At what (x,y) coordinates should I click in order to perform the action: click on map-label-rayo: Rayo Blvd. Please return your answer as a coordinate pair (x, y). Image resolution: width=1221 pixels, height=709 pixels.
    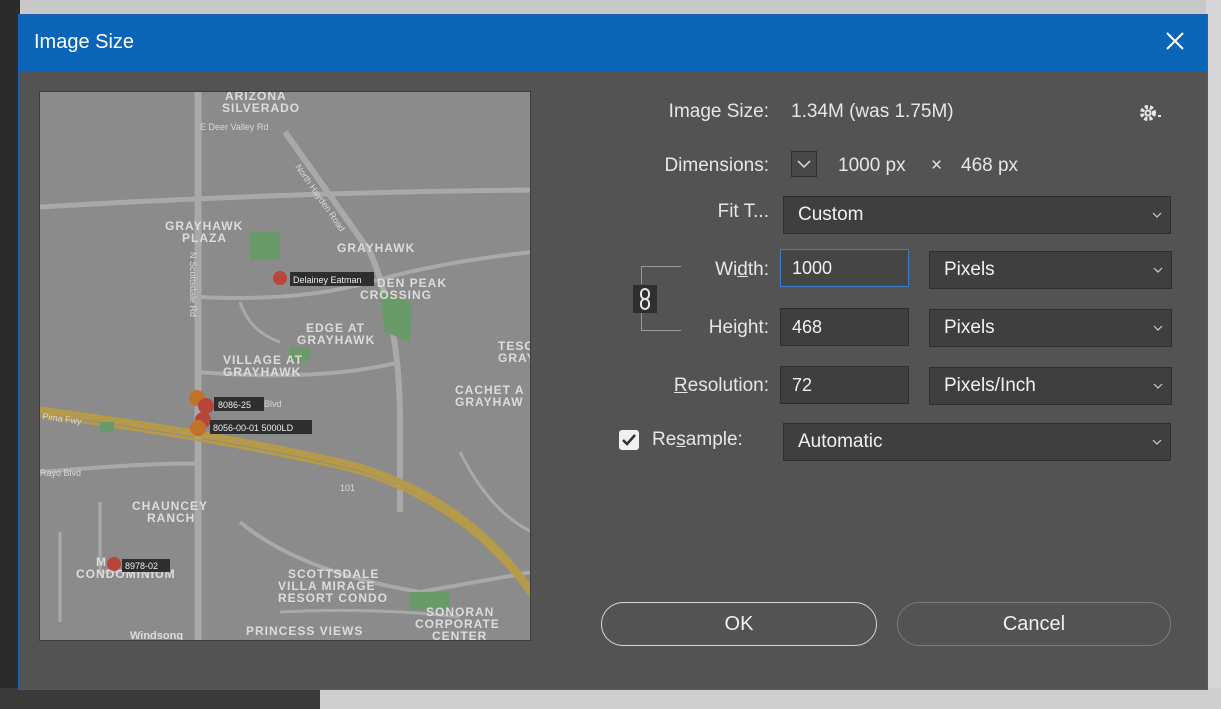
    Looking at the image, I should click on (60, 473).